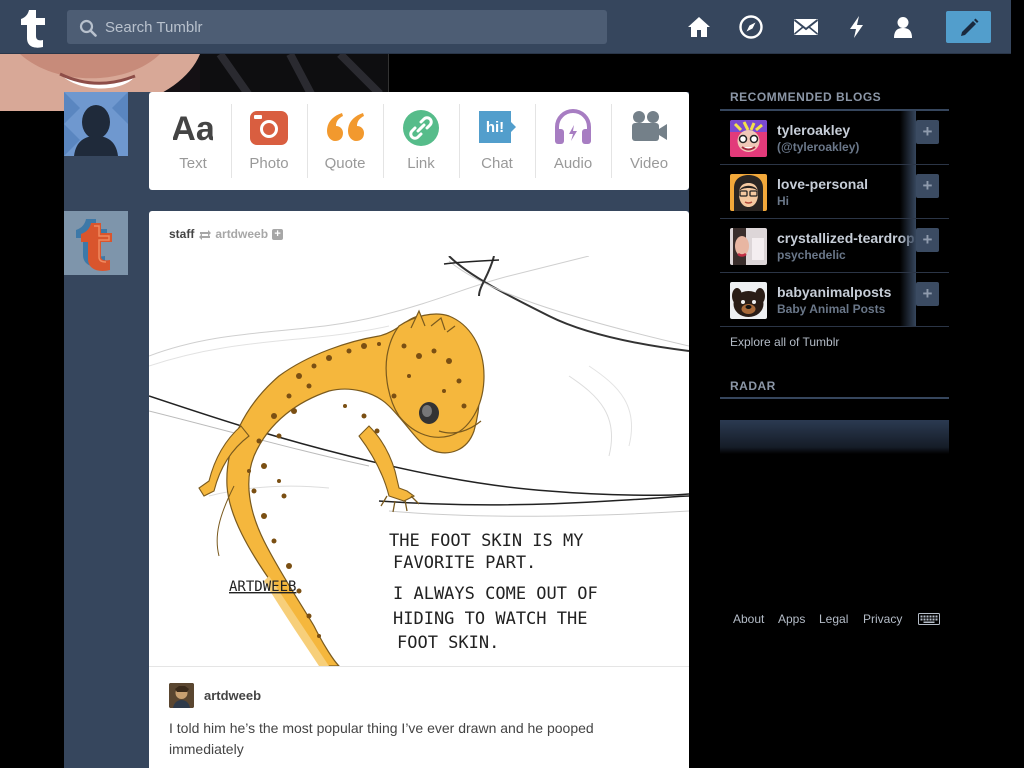 The height and width of the screenshot is (768, 1024). I want to click on follow-source-button: +, so click(278, 235).